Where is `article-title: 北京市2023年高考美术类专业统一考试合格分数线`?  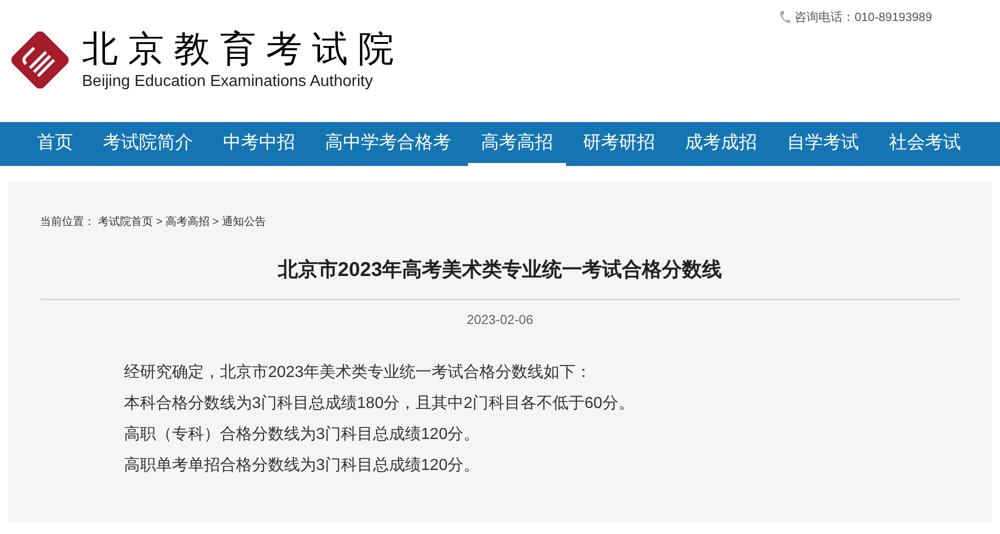 article-title: 北京市2023年高考美术类专业统一考试合格分数线 is located at coordinates (500, 270).